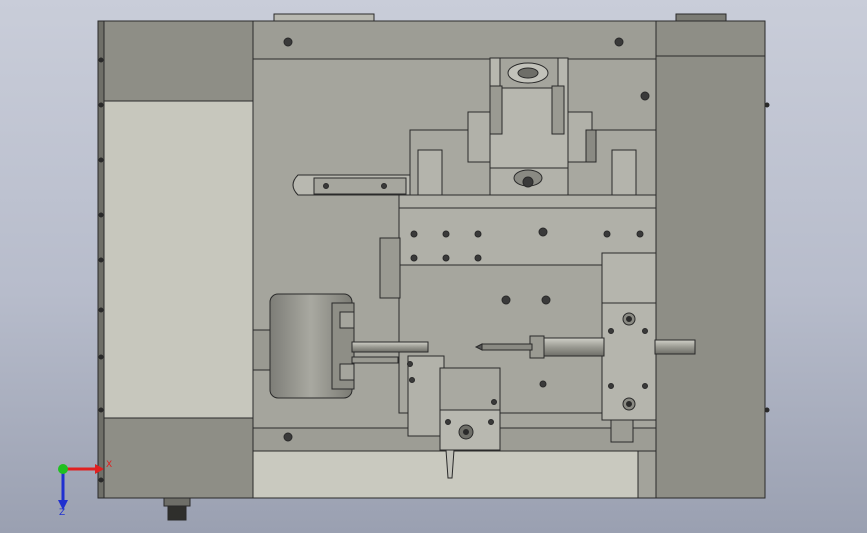 The image size is (867, 533). Describe the element at coordinates (445, 474) in the screenshot. I see `front-apron` at that location.